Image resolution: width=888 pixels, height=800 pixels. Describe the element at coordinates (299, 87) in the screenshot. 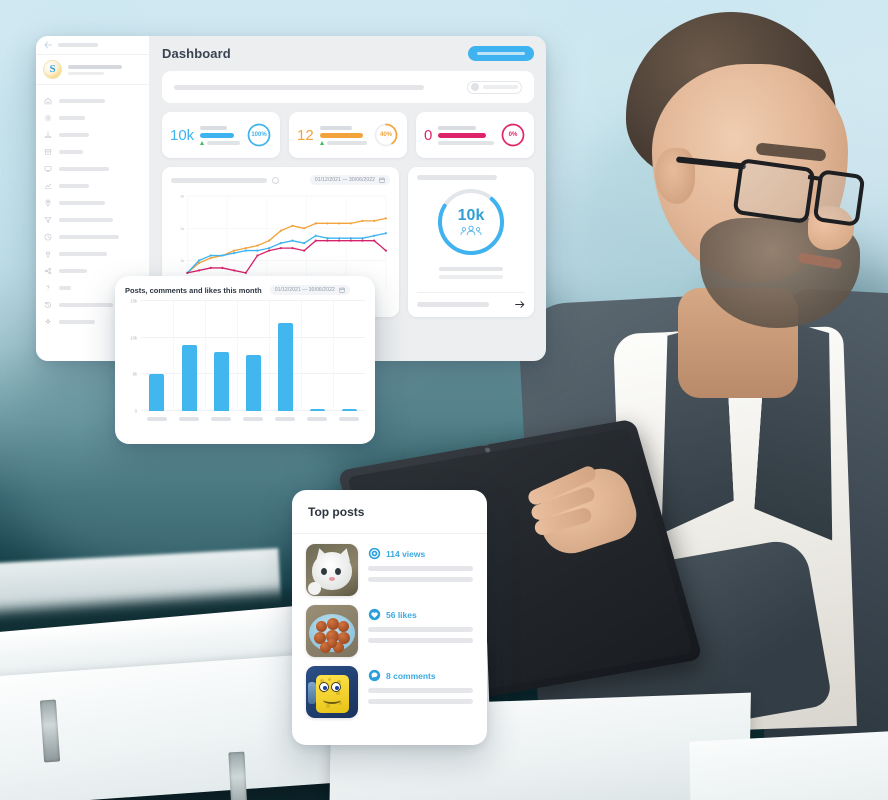

I see `search-input-placeholder` at that location.